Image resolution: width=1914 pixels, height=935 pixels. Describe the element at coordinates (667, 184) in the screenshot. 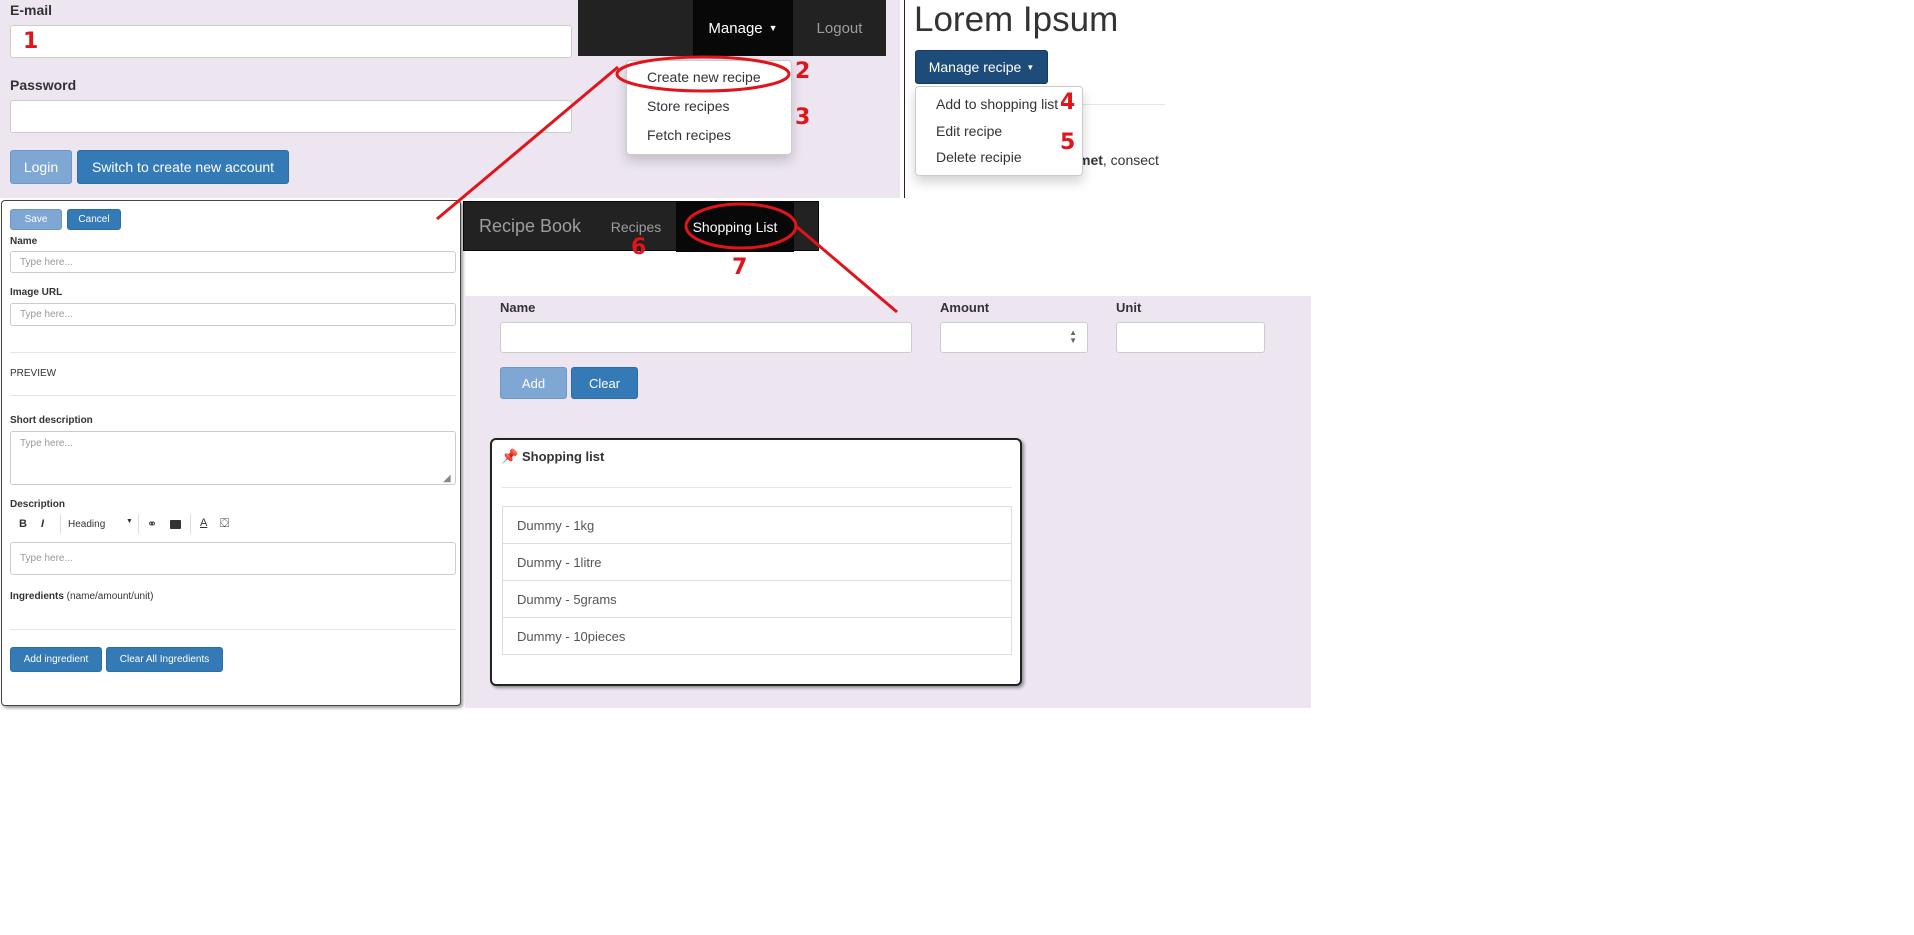

I see `annotation-overlay` at that location.